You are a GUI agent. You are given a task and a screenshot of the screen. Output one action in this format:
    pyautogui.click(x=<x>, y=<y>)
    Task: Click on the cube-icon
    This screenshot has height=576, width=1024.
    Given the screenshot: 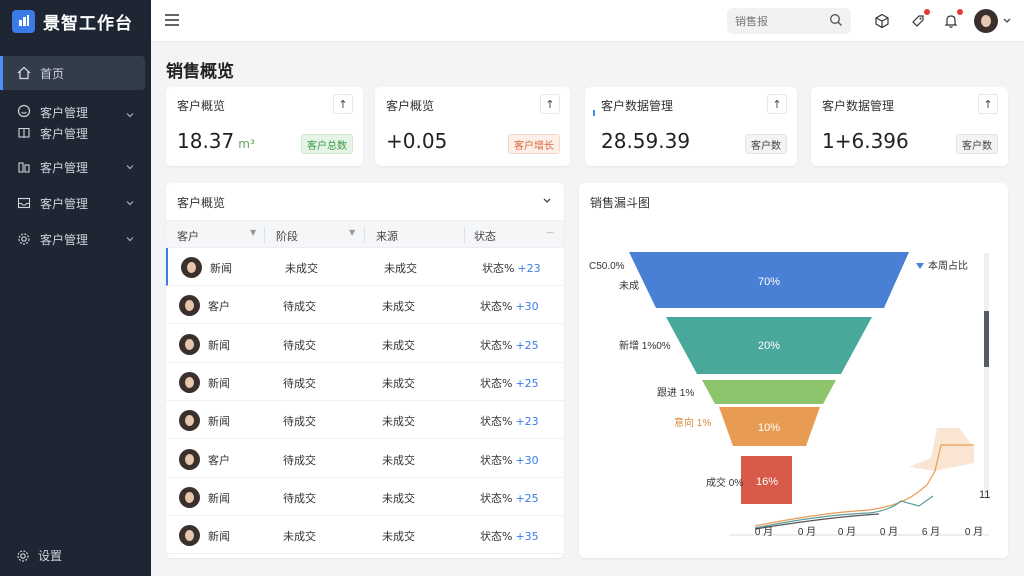 What is the action you would take?
    pyautogui.click(x=882, y=21)
    